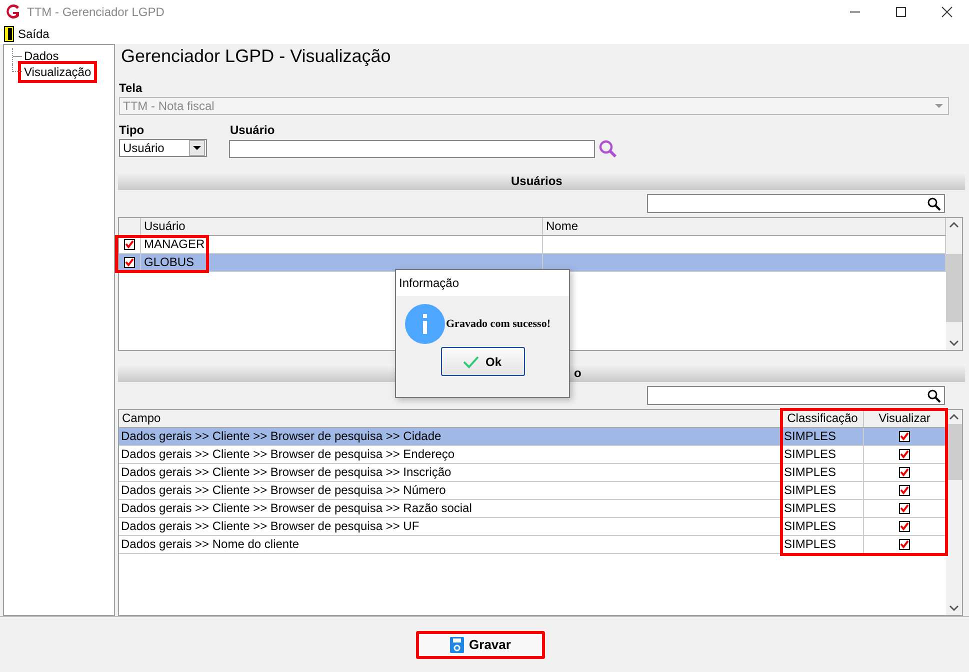  I want to click on checkmark-icon, so click(471, 361).